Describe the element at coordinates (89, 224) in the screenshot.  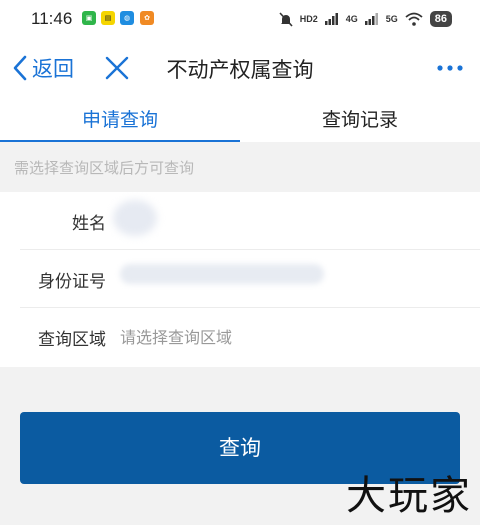
I see `name-label: 姓名` at that location.